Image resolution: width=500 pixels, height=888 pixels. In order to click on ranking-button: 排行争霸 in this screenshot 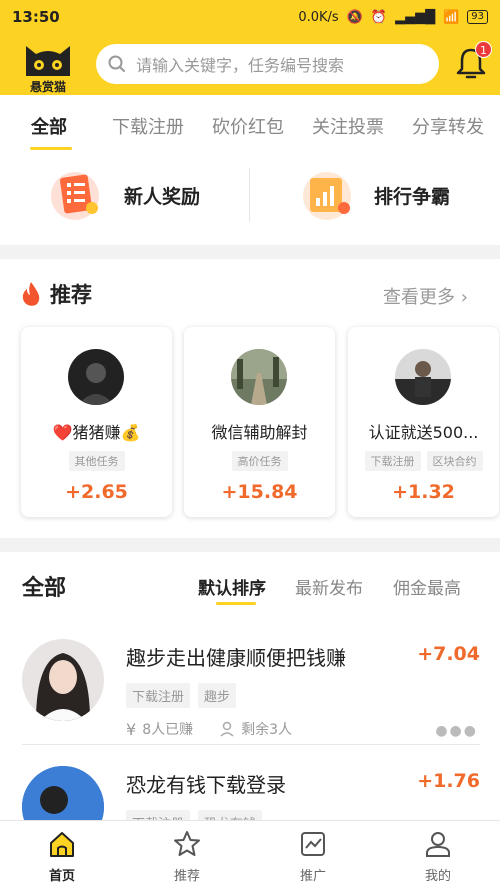, I will do `click(374, 195)`.